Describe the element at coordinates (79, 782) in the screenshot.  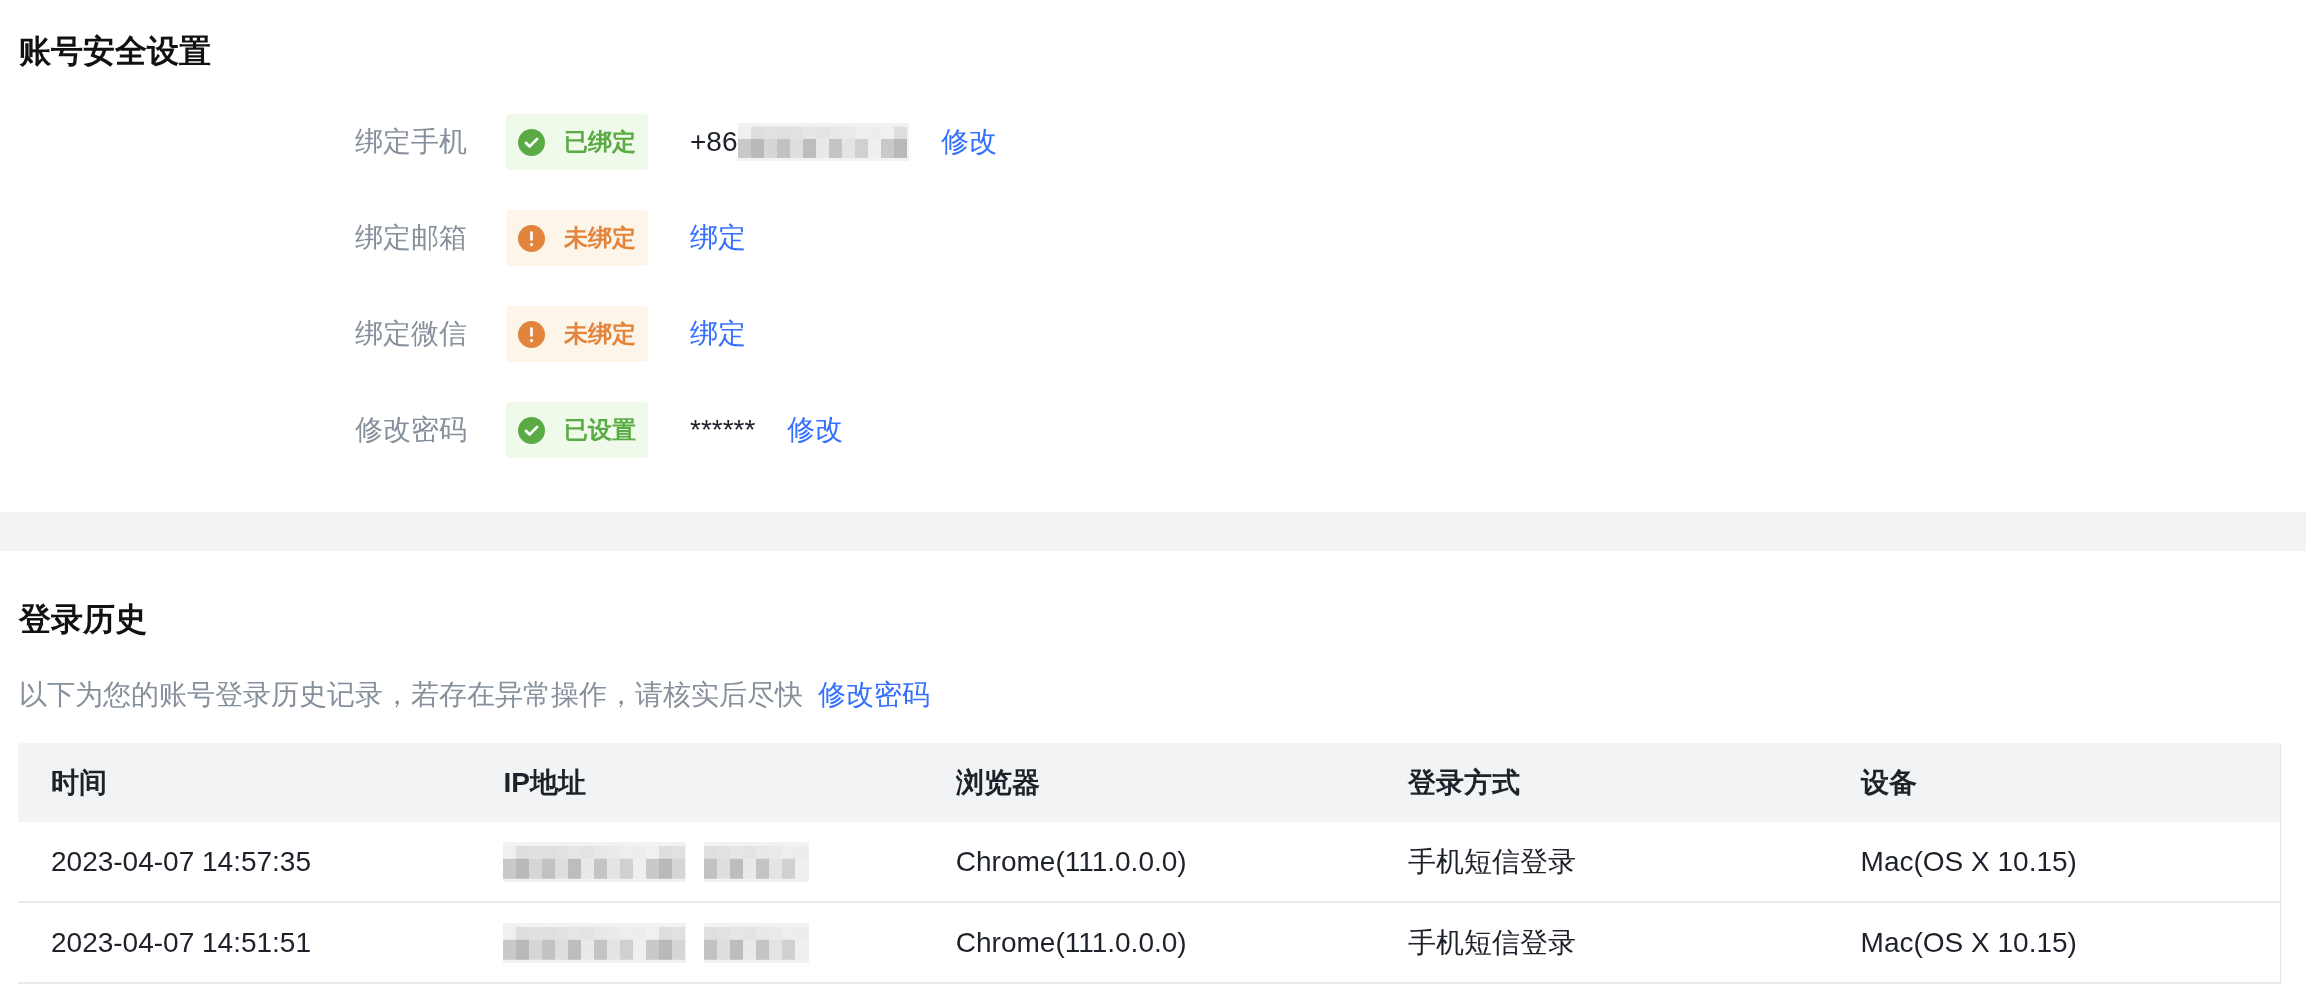
I see `column-header: 时间` at that location.